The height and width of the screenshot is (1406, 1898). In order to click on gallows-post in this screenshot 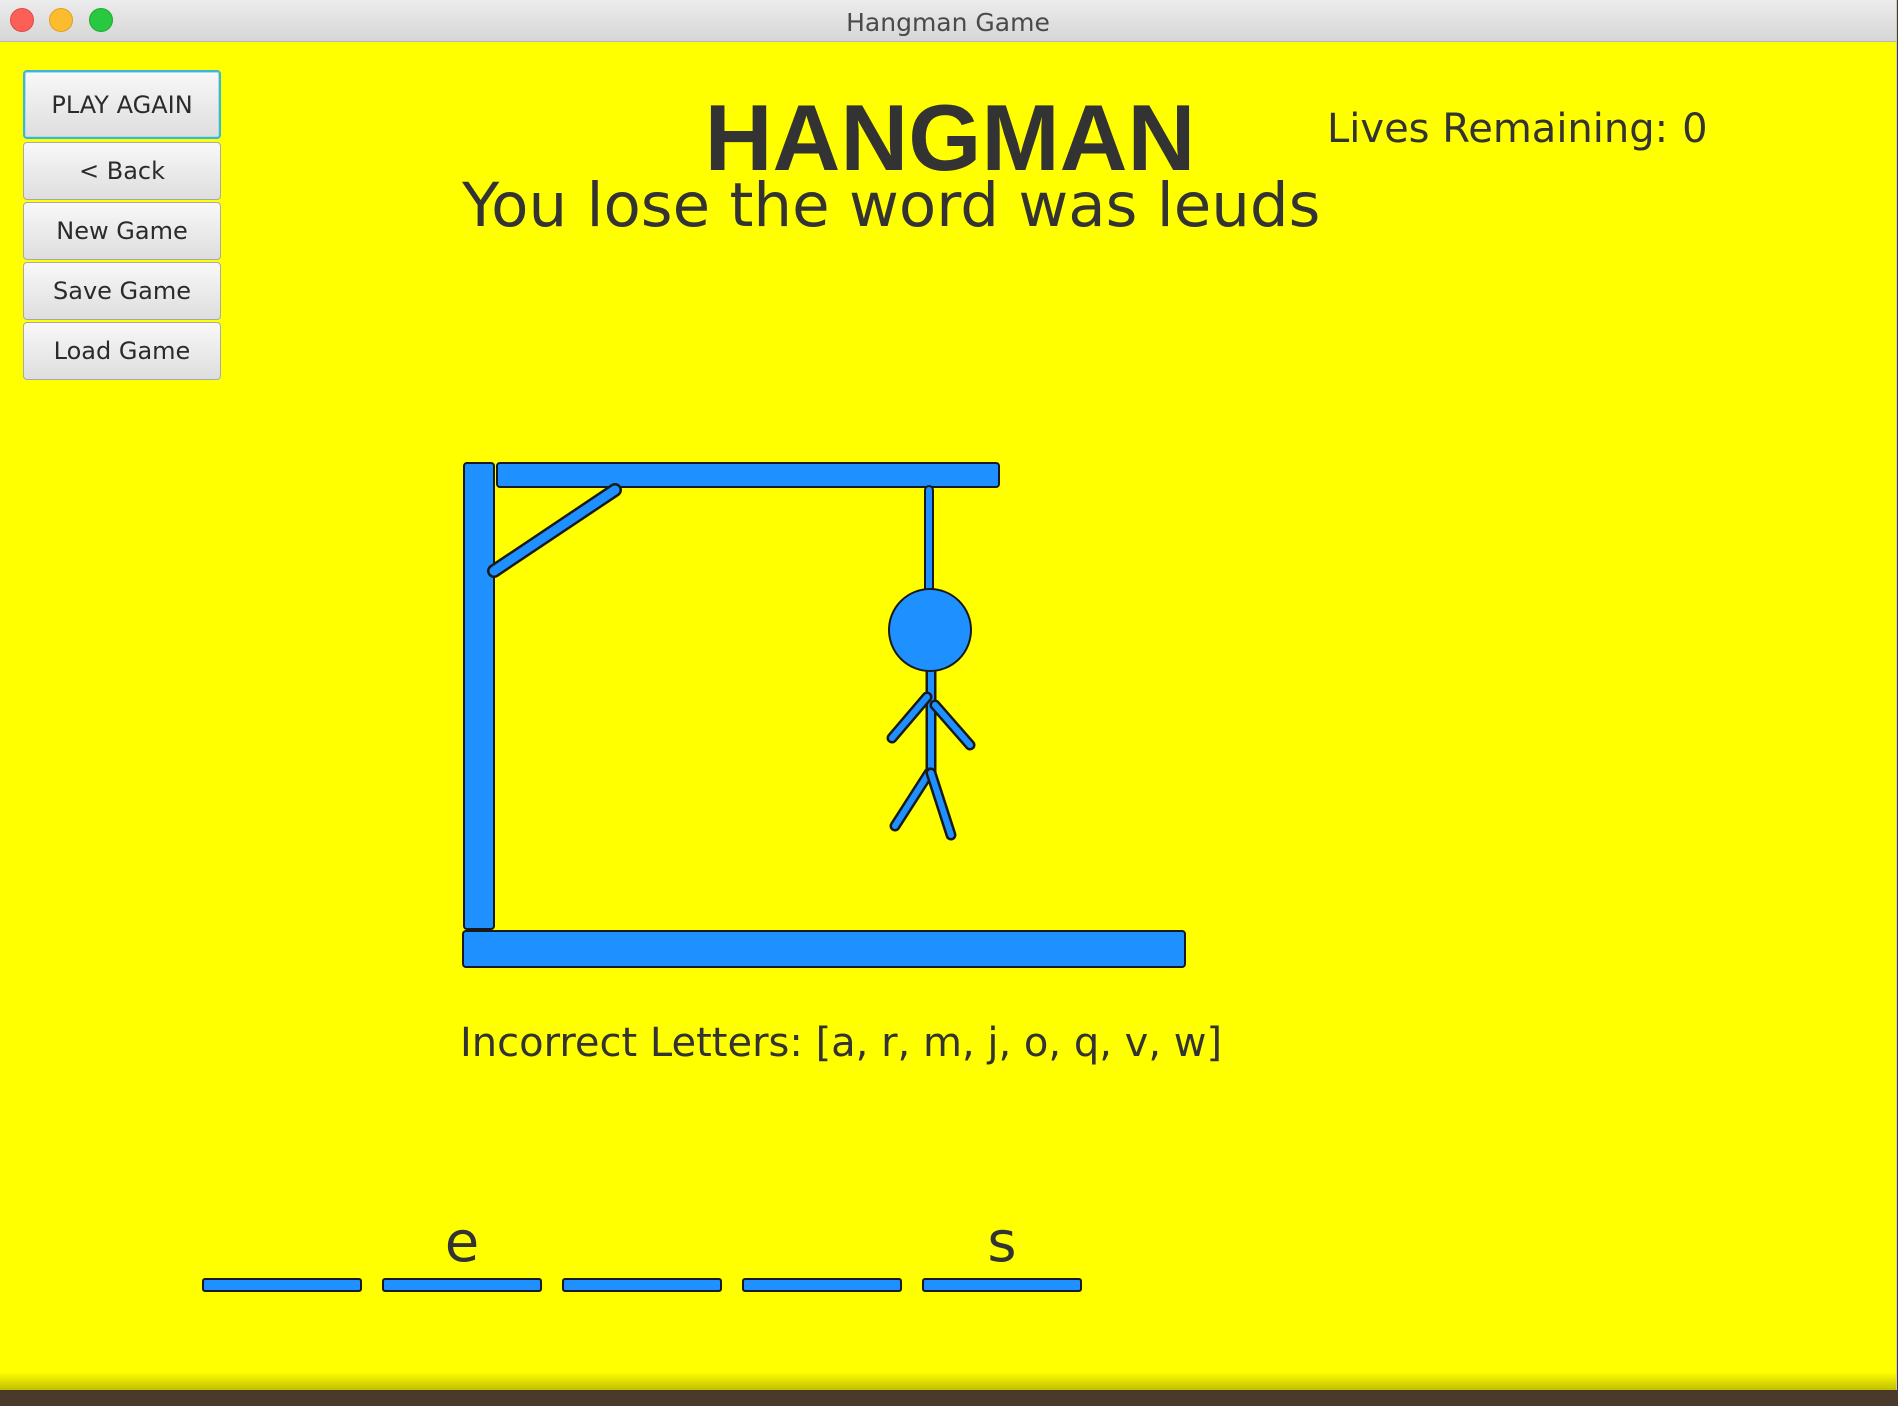, I will do `click(479, 696)`.